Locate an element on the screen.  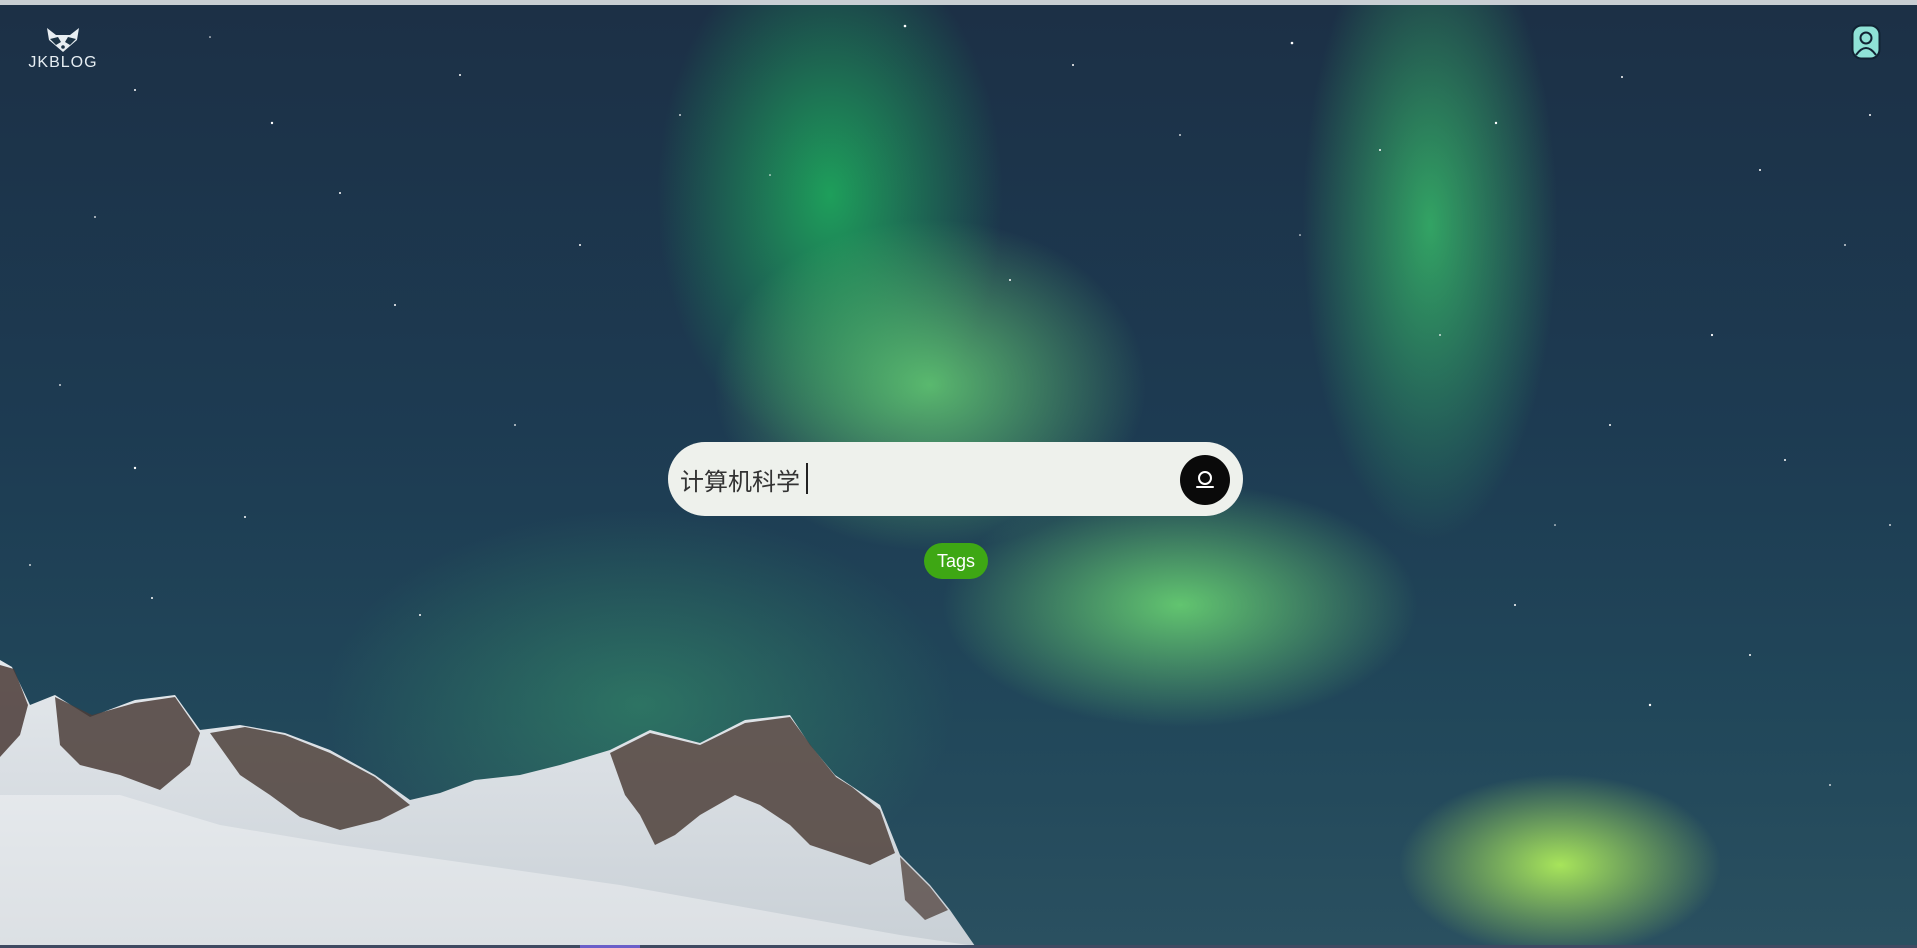
search-icon is located at coordinates (1205, 479).